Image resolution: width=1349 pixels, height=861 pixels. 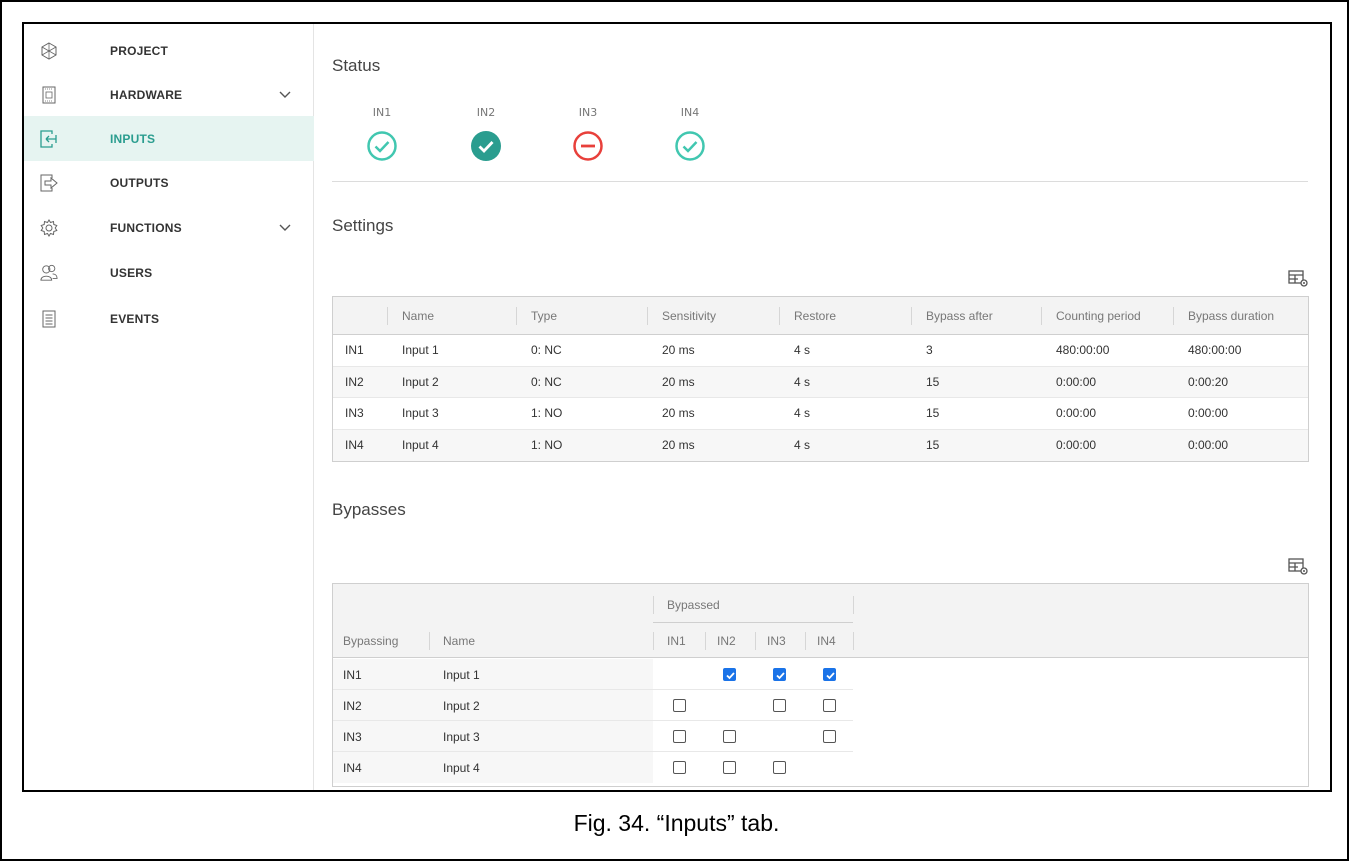 I want to click on outputs-icon, so click(x=49, y=183).